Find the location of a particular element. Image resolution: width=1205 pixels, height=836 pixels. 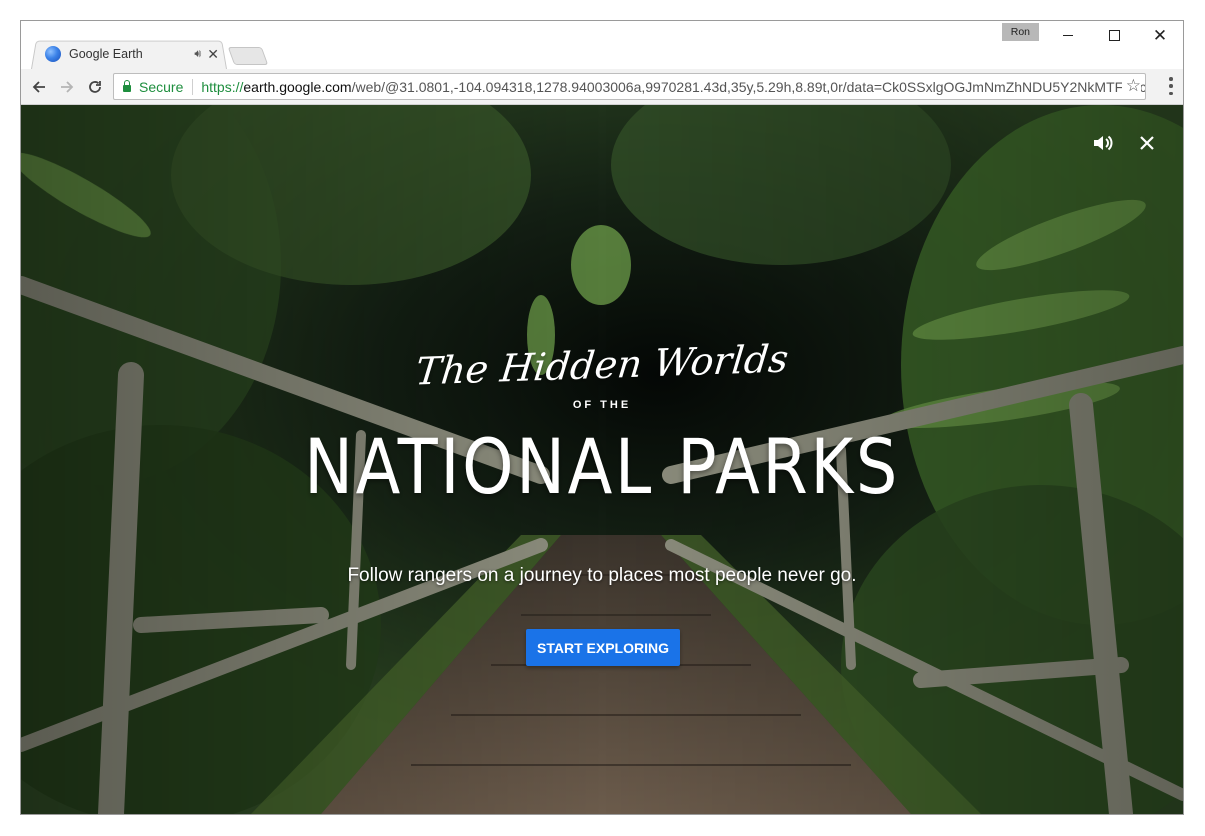

omnibox-separator is located at coordinates (193, 86).